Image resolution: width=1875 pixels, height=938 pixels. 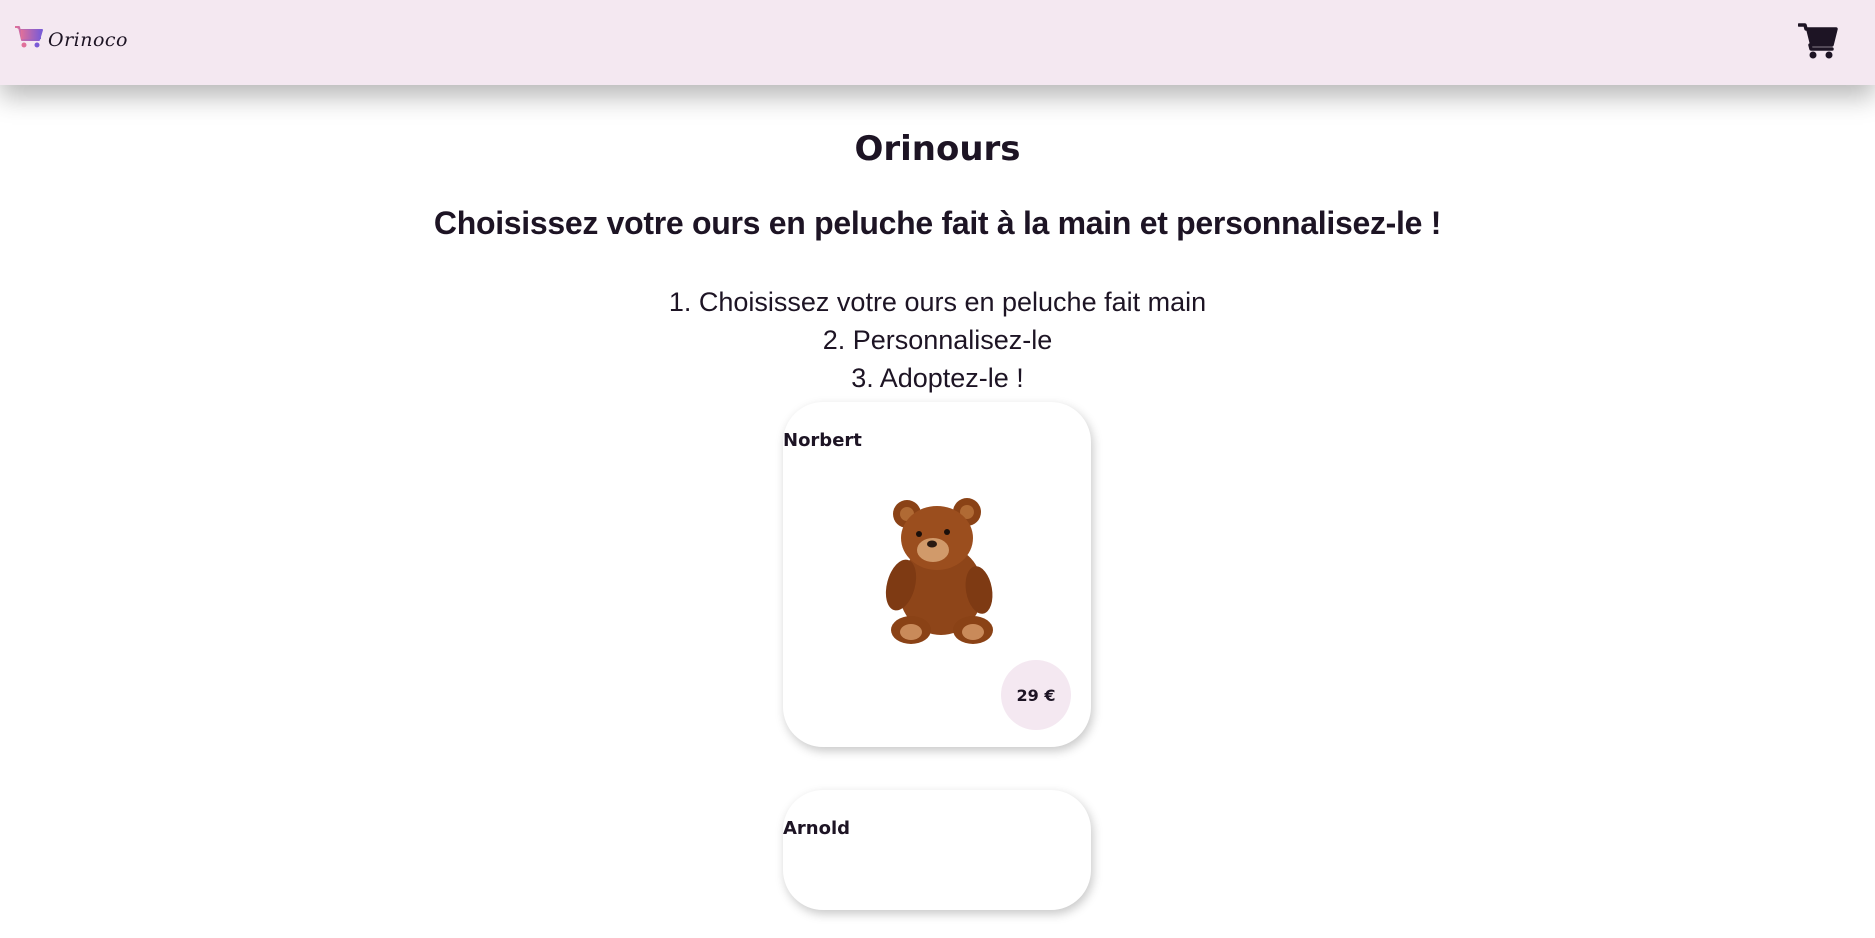 I want to click on page-title: Orinours, so click(x=937, y=149).